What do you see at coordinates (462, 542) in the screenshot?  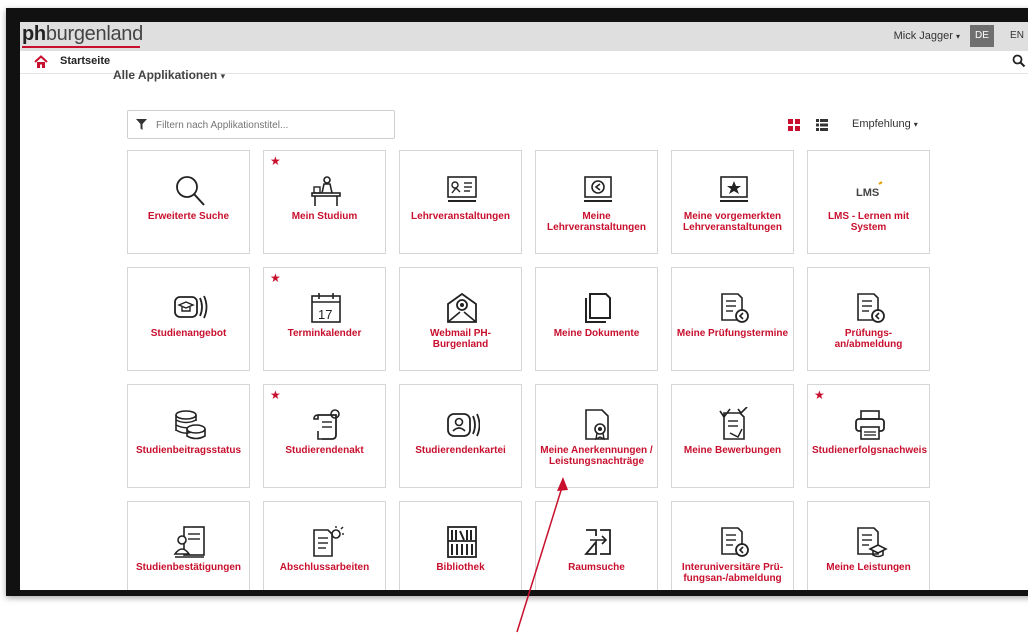 I see `library-icon` at bounding box center [462, 542].